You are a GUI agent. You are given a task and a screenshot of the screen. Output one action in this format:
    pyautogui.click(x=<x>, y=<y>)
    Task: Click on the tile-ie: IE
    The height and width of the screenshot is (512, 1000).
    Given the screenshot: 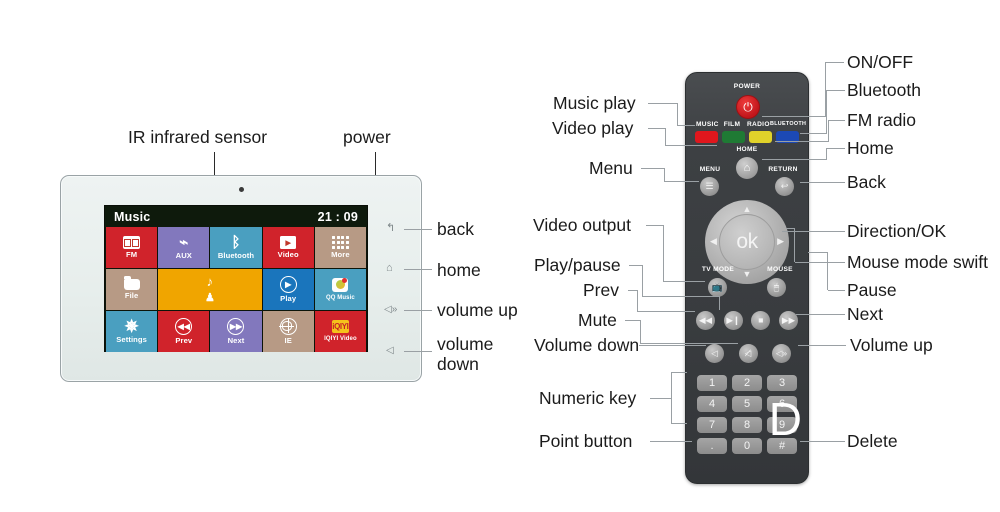 What is the action you would take?
    pyautogui.click(x=288, y=331)
    